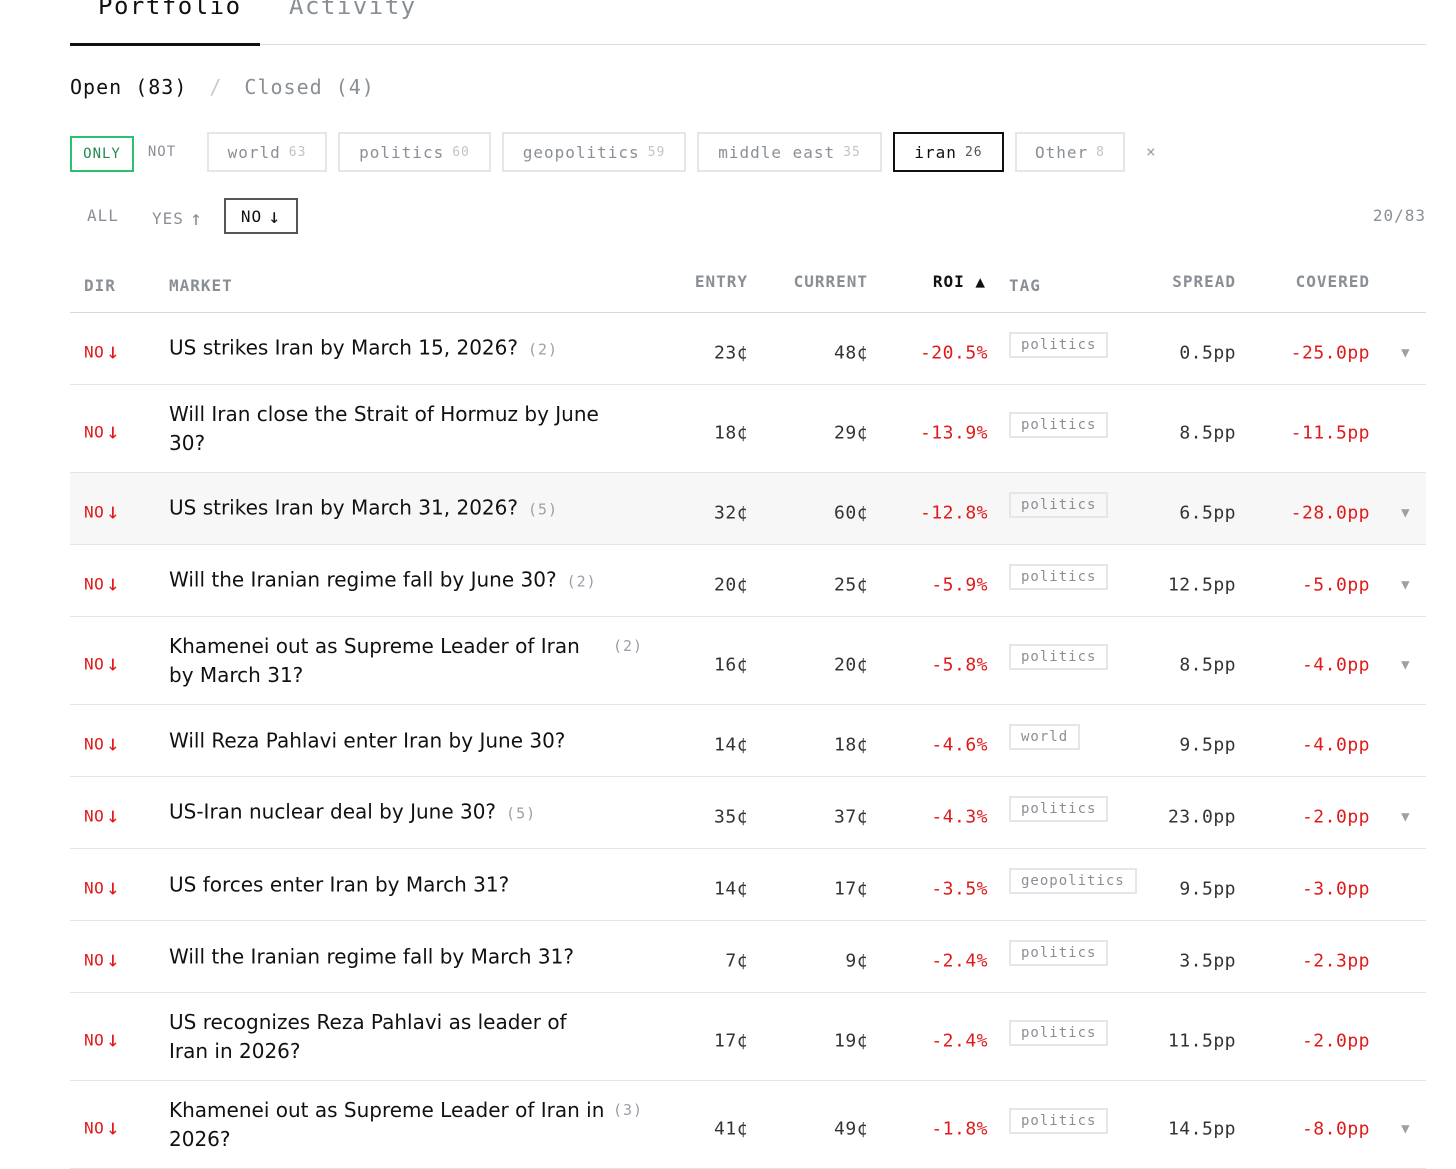  Describe the element at coordinates (850, 664) in the screenshot. I see `current-price: 20¢` at that location.